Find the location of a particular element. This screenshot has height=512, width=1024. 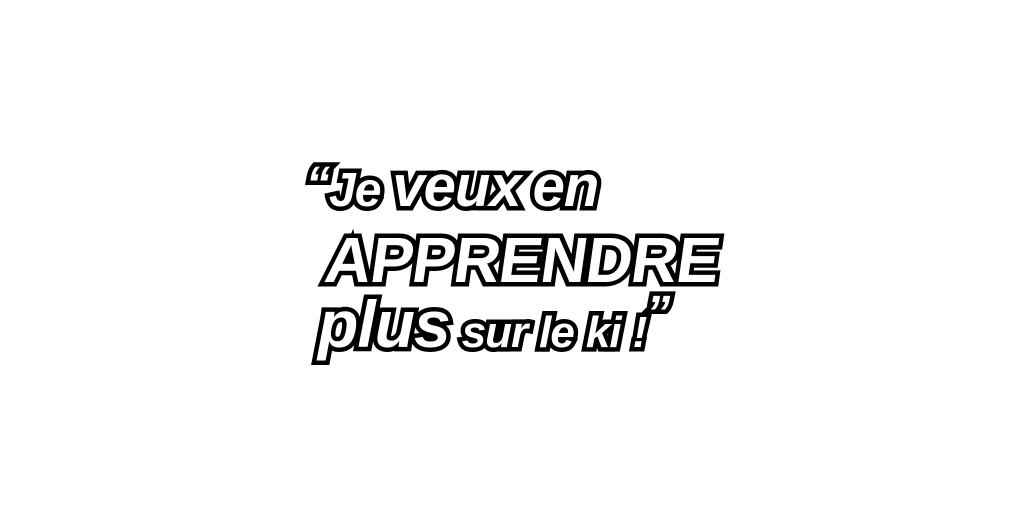

word-sur: sur is located at coordinates (495, 332).